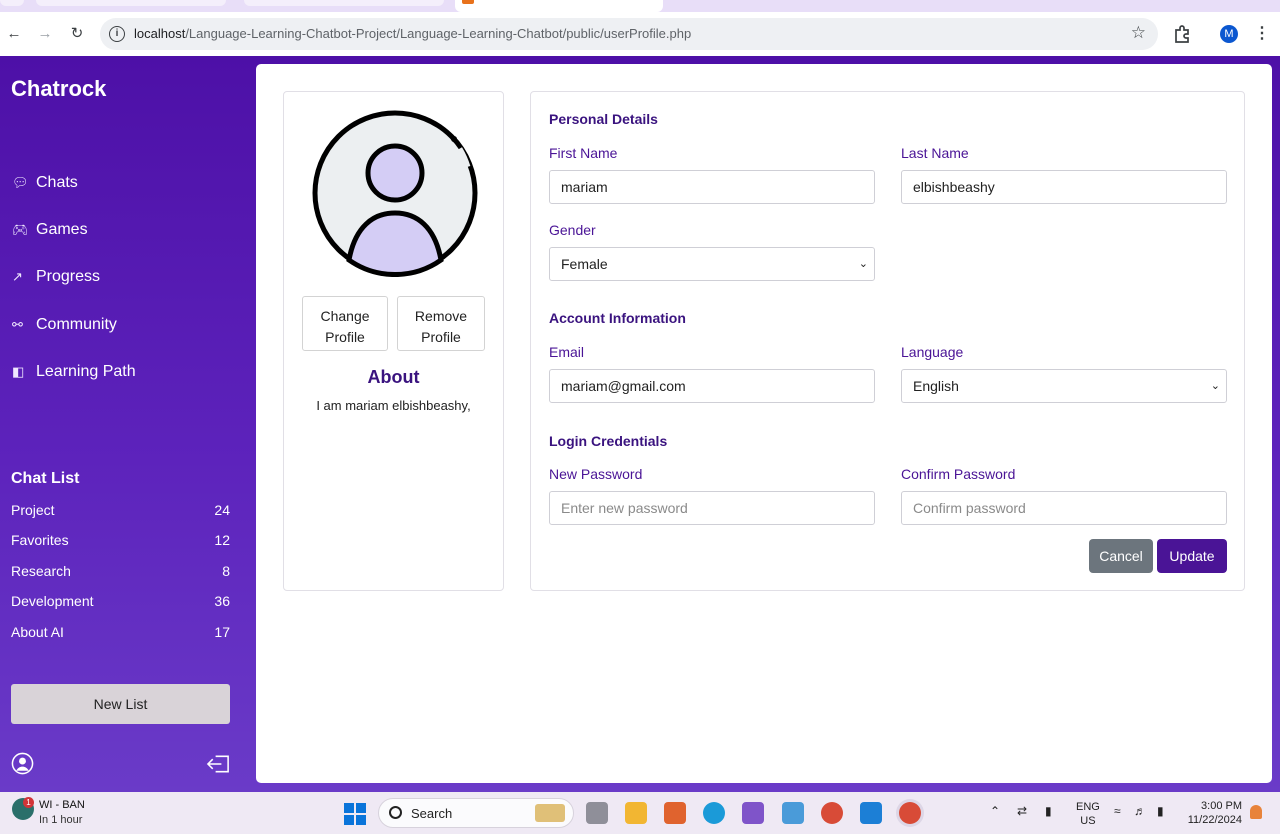 The width and height of the screenshot is (1280, 834). I want to click on notification-bell-icon, so click(1256, 812).